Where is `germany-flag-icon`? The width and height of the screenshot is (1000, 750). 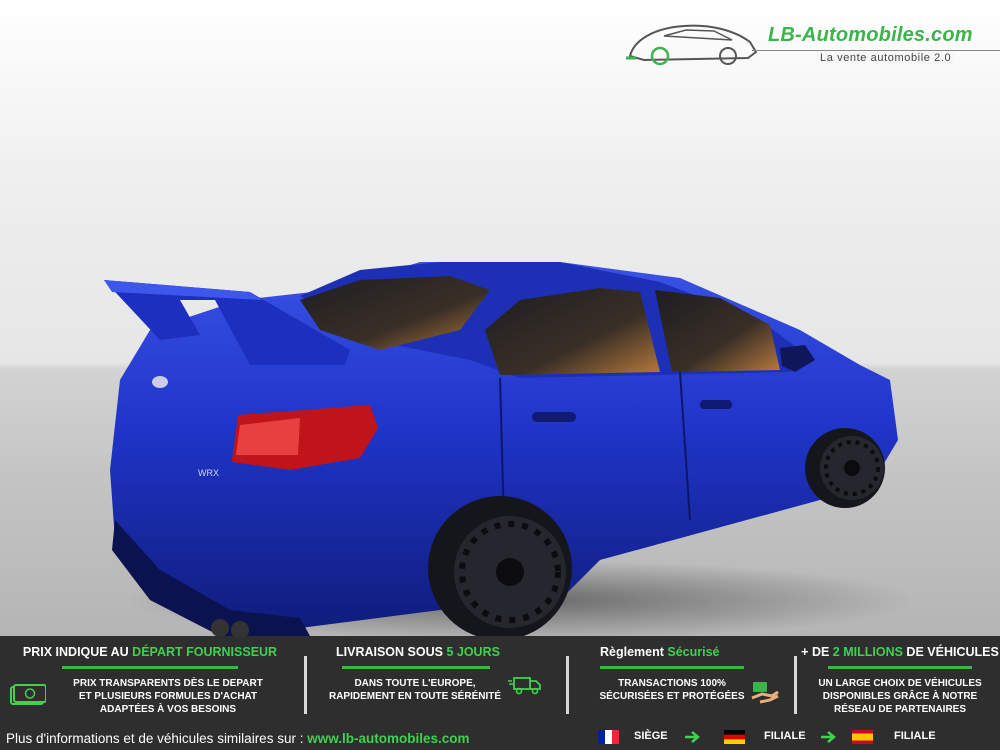 germany-flag-icon is located at coordinates (734, 737).